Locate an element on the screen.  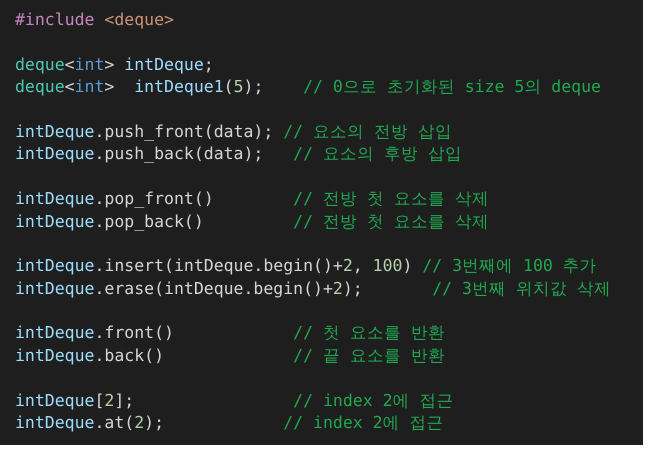
code-line: intDeque.insert(intDeque.begin()+2, 100) // 3번째에 100 추가 is located at coordinates (306, 266).